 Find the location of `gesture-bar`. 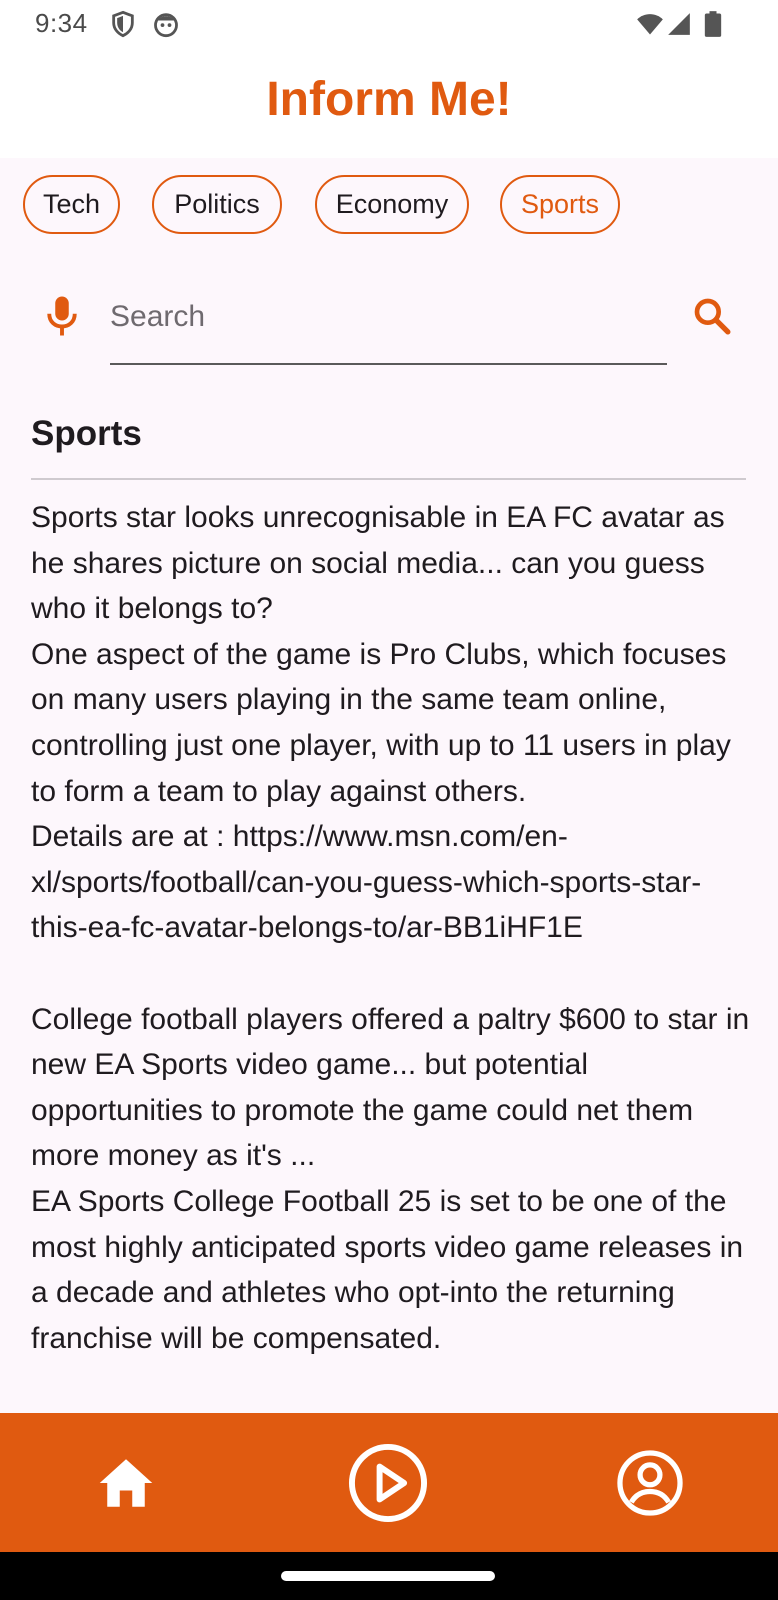

gesture-bar is located at coordinates (389, 1576).